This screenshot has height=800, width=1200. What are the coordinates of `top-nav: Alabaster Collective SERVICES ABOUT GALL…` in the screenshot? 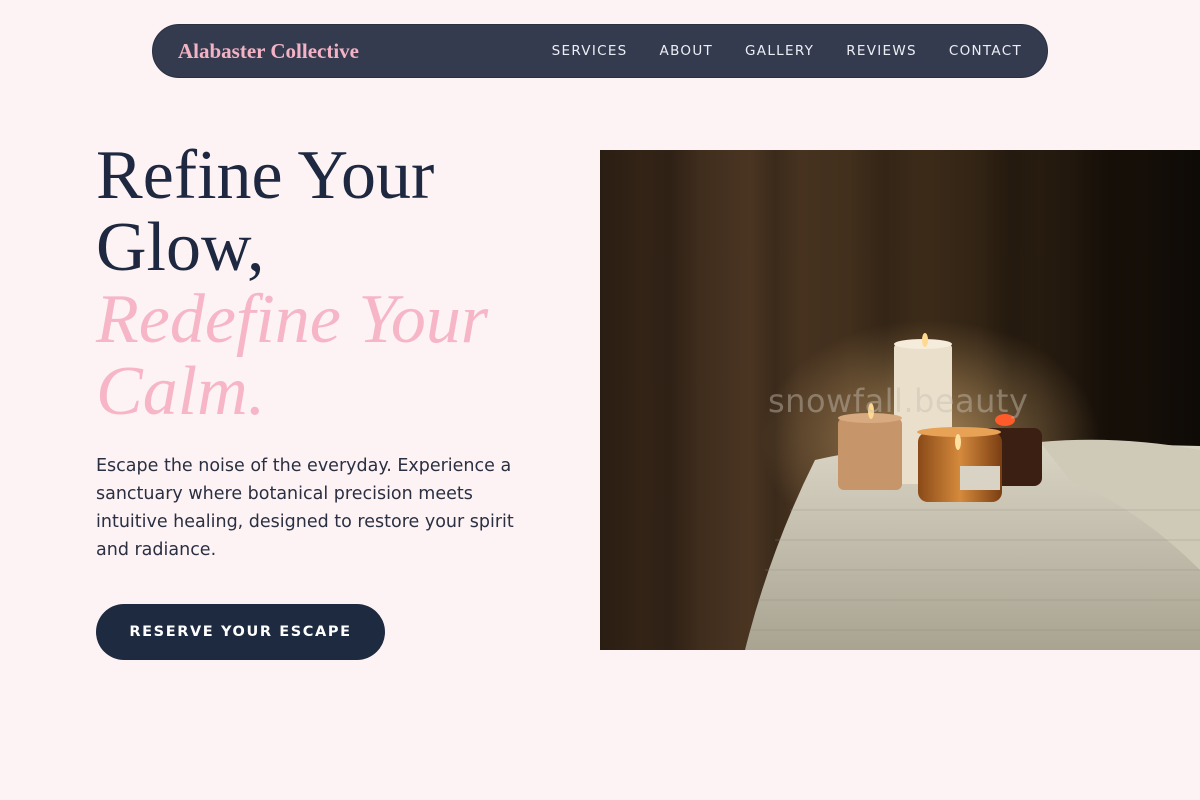 It's located at (600, 51).